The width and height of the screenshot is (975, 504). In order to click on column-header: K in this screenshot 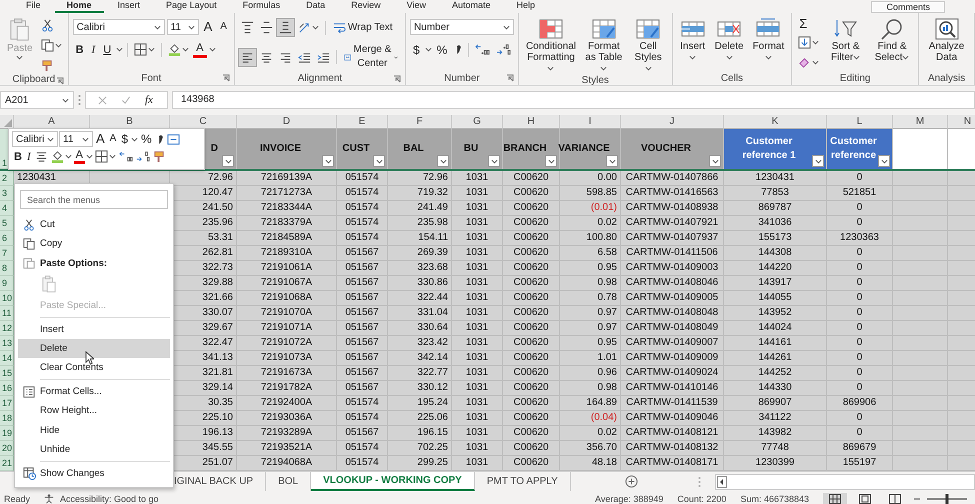, I will do `click(775, 122)`.